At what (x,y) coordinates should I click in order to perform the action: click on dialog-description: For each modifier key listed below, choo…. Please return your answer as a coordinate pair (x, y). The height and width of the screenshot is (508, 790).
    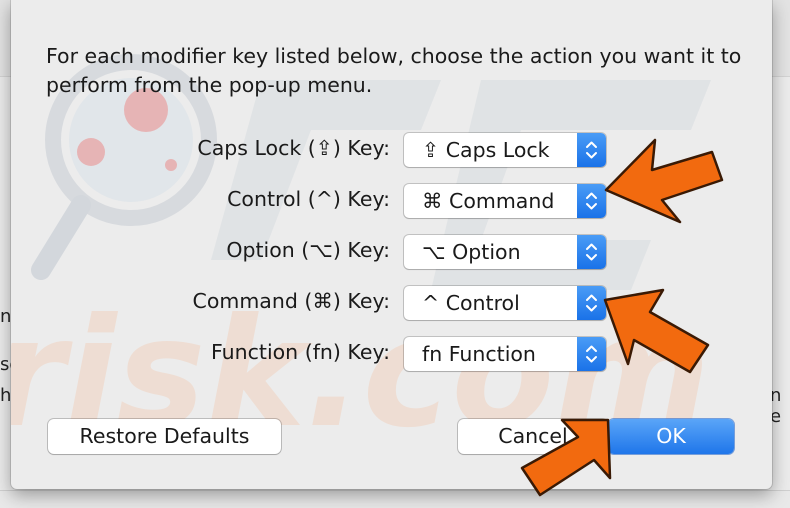
    Looking at the image, I should click on (394, 70).